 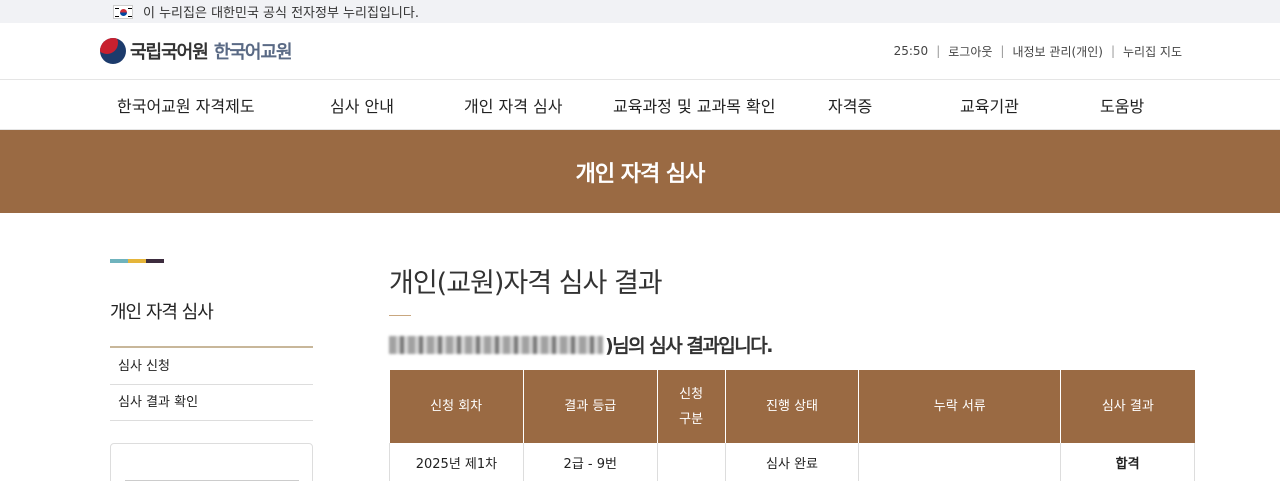 I want to click on nav-item-certificate: 자격증, so click(x=850, y=105).